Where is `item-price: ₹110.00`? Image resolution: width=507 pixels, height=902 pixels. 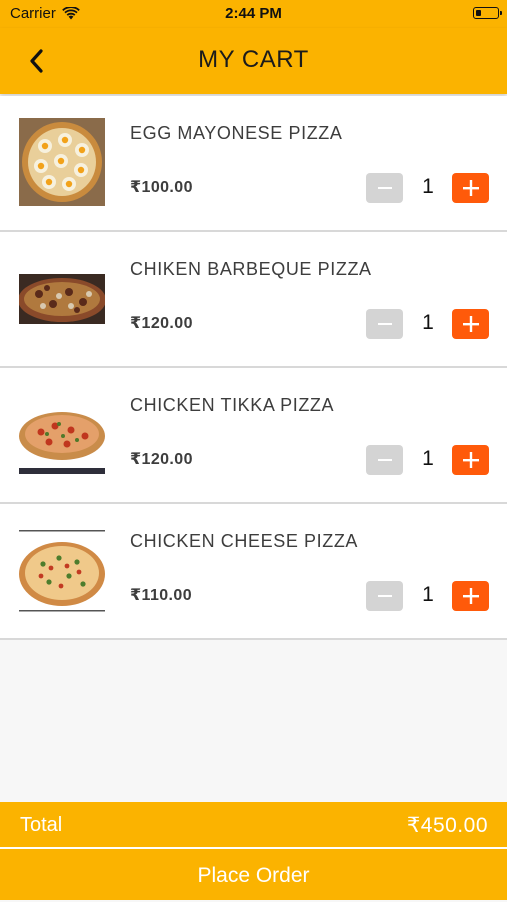 item-price: ₹110.00 is located at coordinates (161, 595).